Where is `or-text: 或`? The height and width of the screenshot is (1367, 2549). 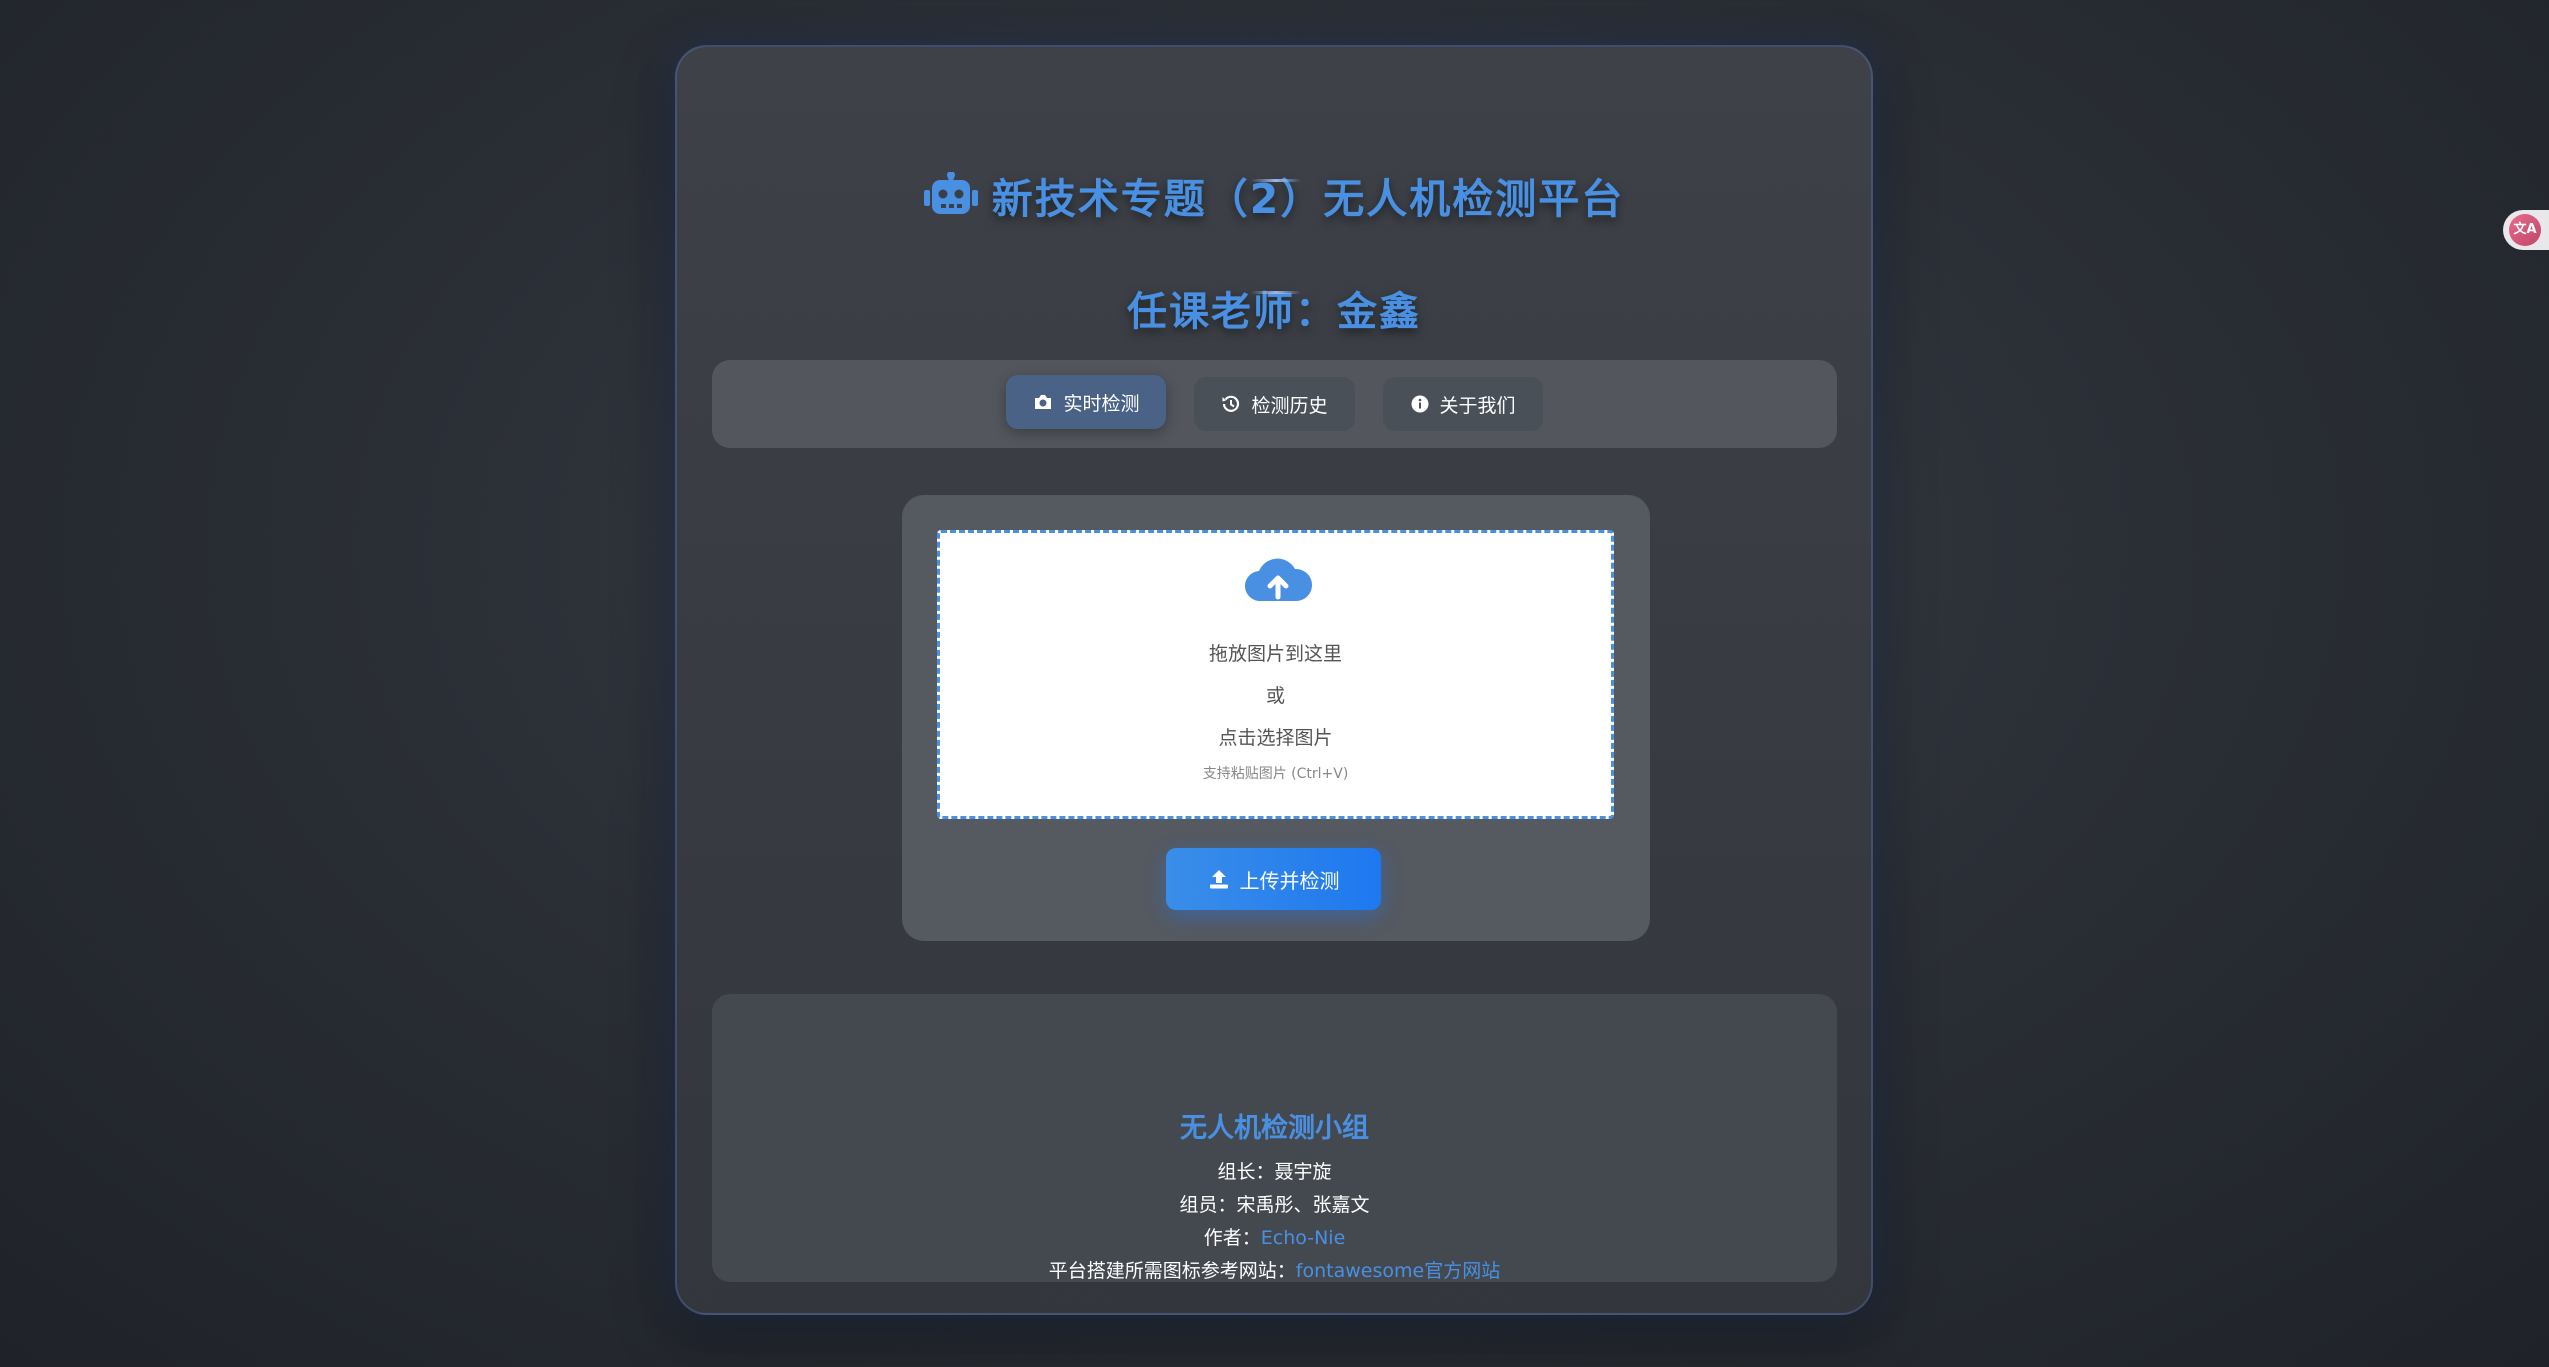 or-text: 或 is located at coordinates (1275, 696).